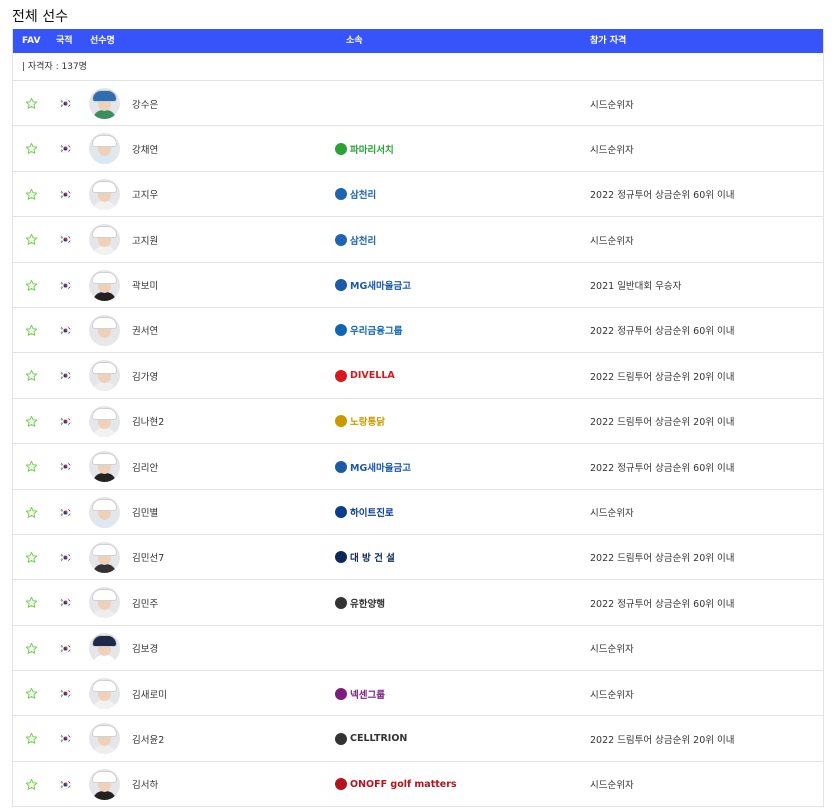  I want to click on table-row: 김리안 MG새마을금고 2022 정규투어 상금순위 60위 이내, so click(418, 467).